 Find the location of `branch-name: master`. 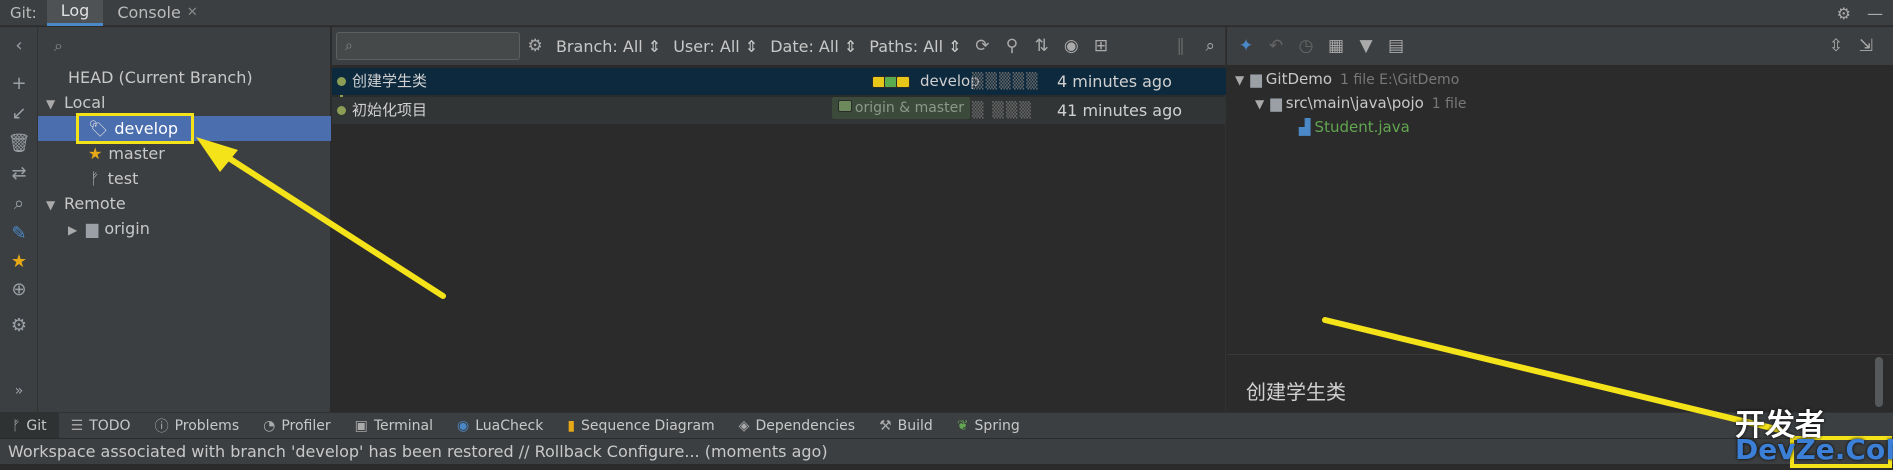

branch-name: master is located at coordinates (136, 153).